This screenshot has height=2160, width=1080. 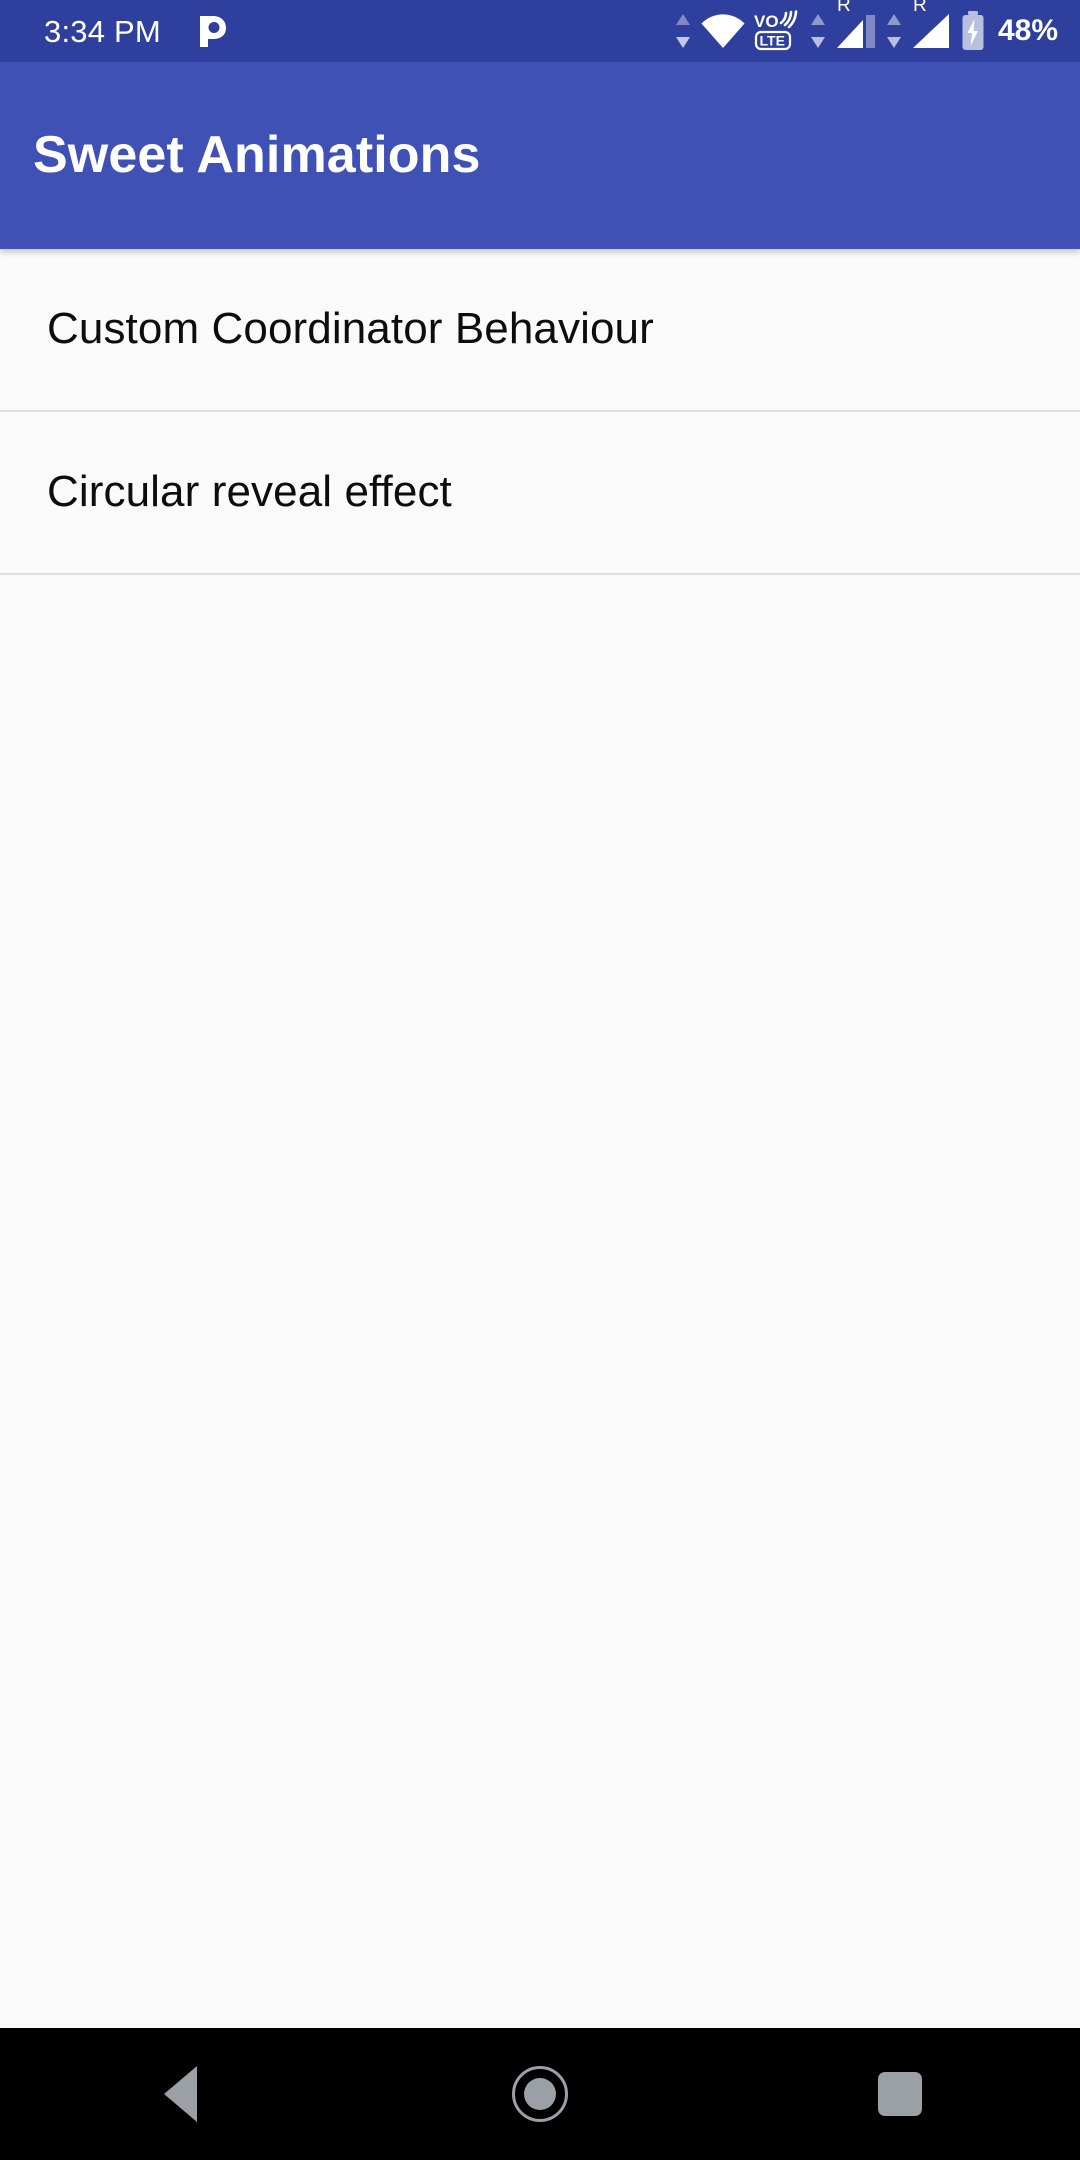 What do you see at coordinates (540, 493) in the screenshot?
I see `list-item: Circular reveal effect` at bounding box center [540, 493].